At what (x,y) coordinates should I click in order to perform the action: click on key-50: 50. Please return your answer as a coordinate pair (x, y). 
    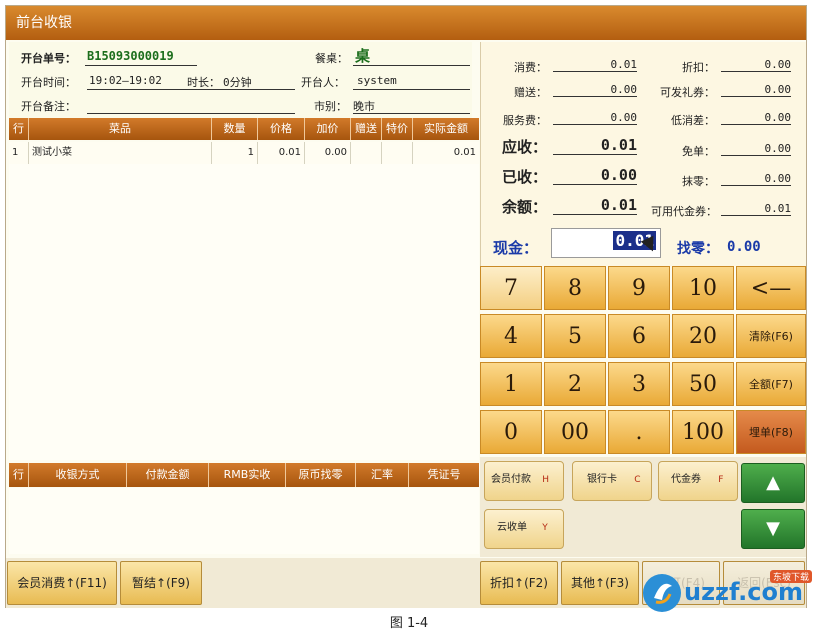
    Looking at the image, I should click on (703, 384).